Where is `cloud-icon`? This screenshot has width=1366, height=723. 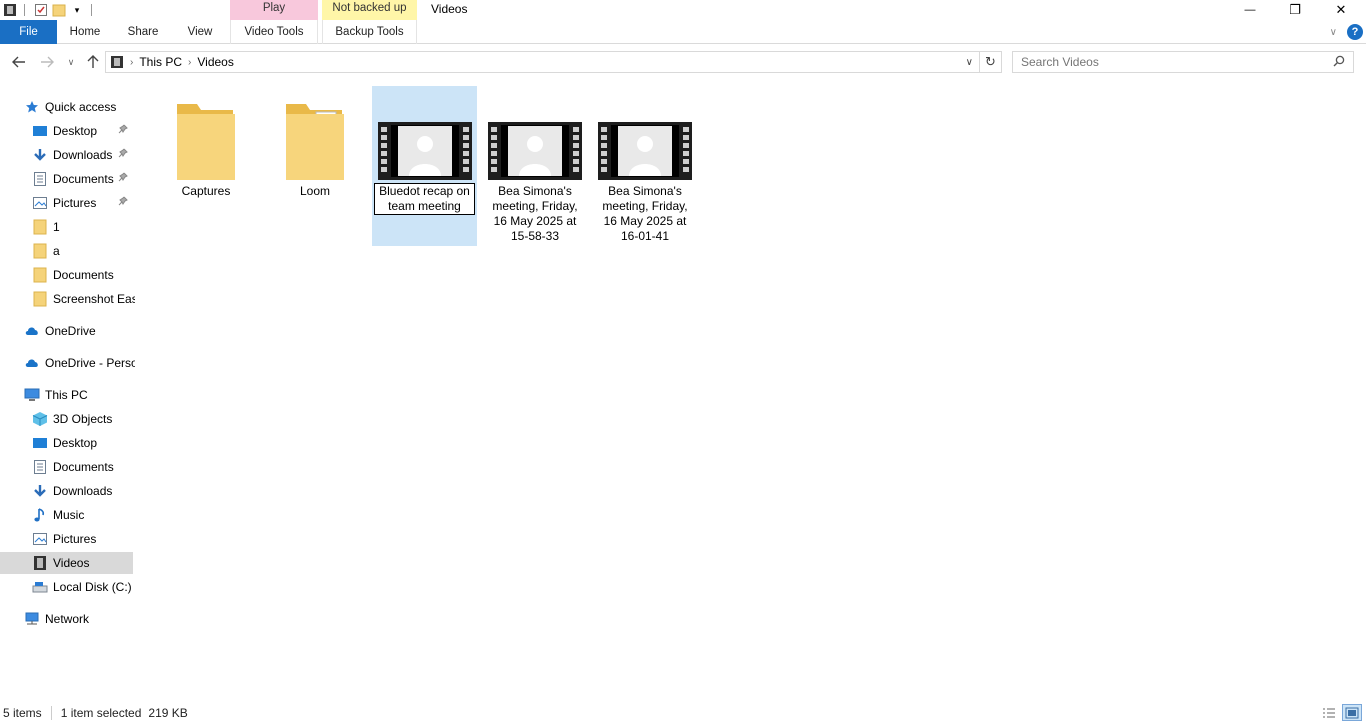
cloud-icon is located at coordinates (32, 363).